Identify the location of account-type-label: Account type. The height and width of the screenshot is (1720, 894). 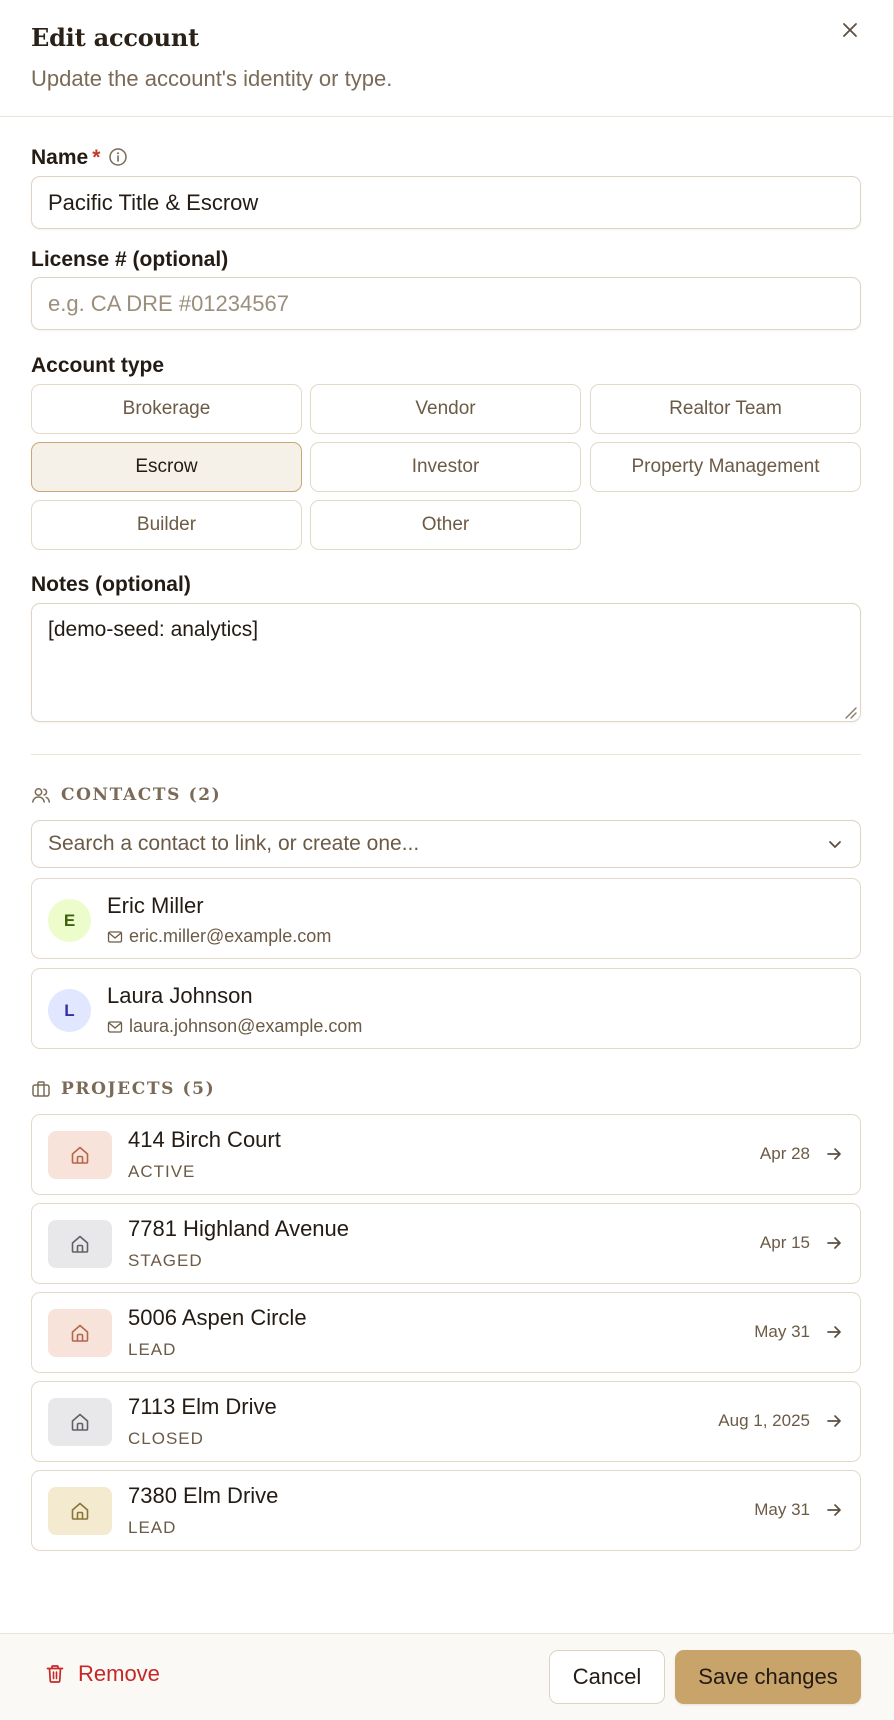
(98, 365).